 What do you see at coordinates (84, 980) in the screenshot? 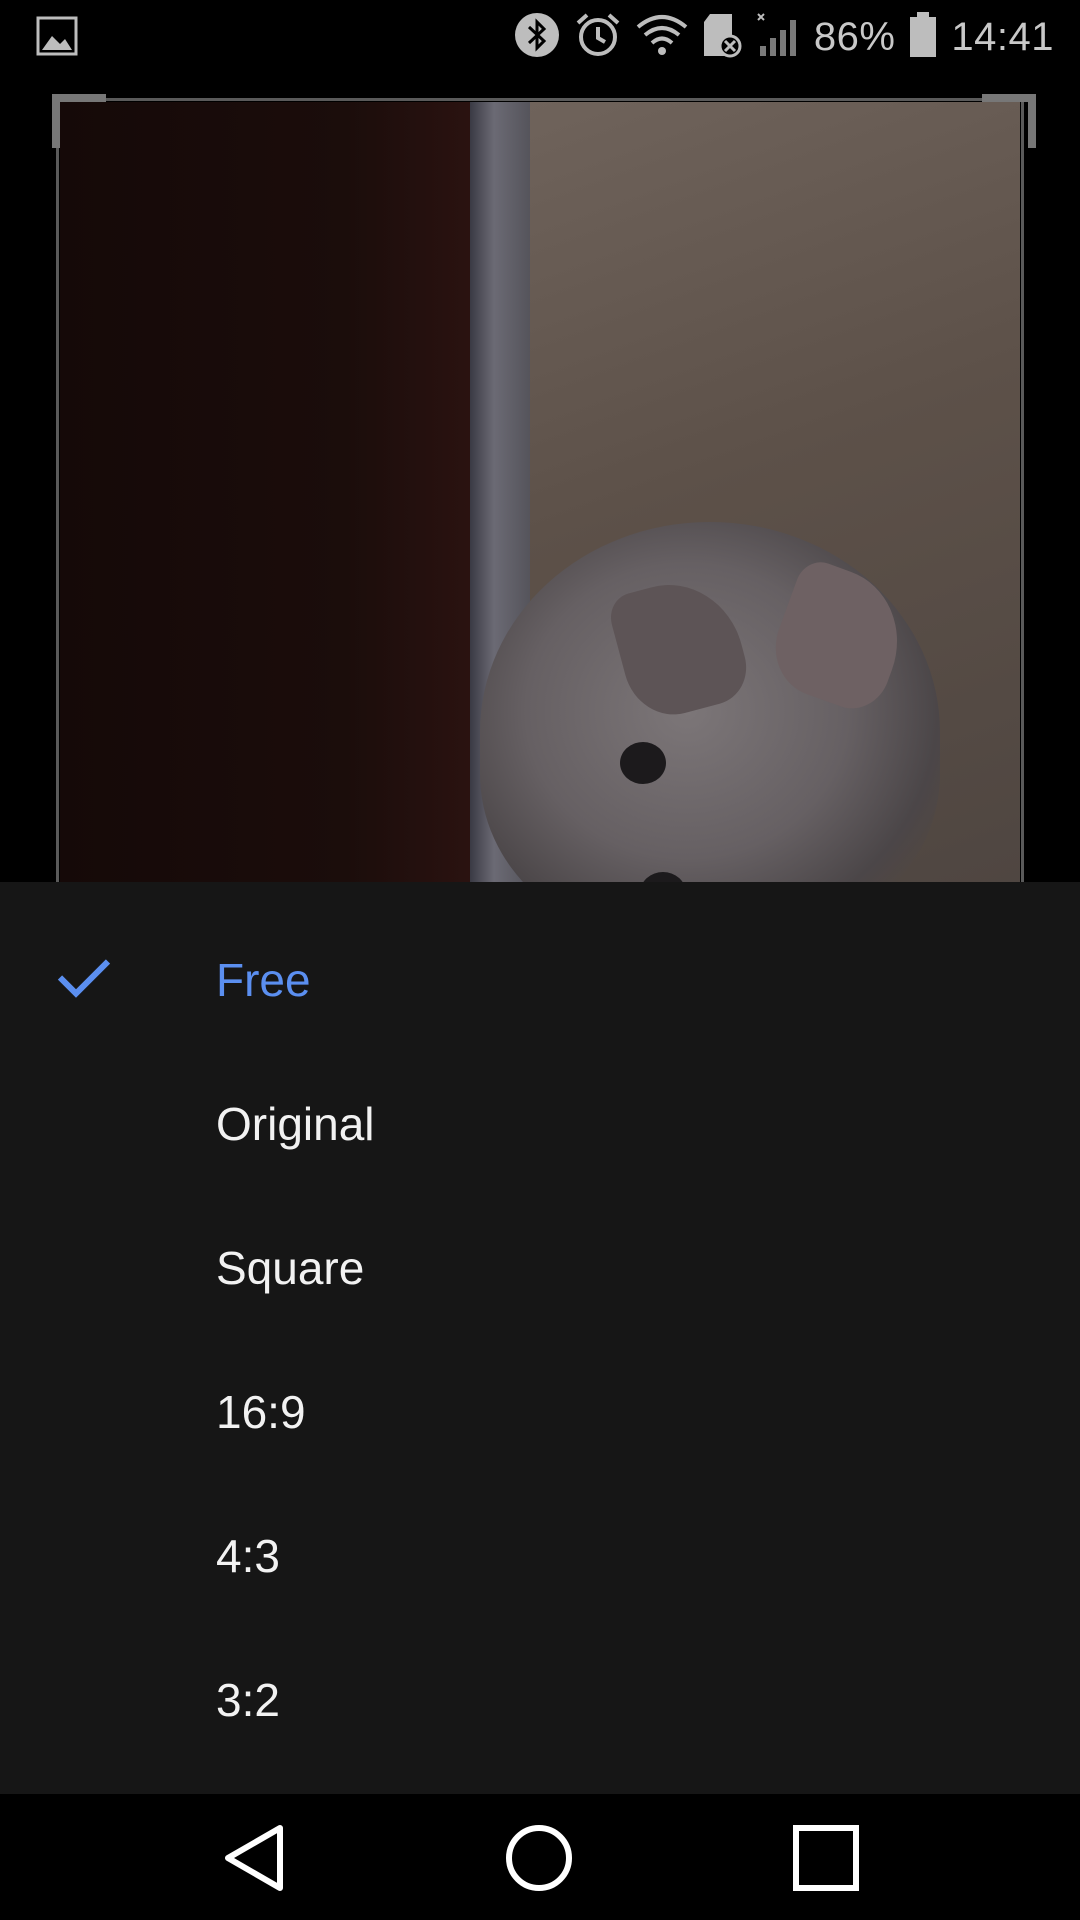
I see `check-icon` at bounding box center [84, 980].